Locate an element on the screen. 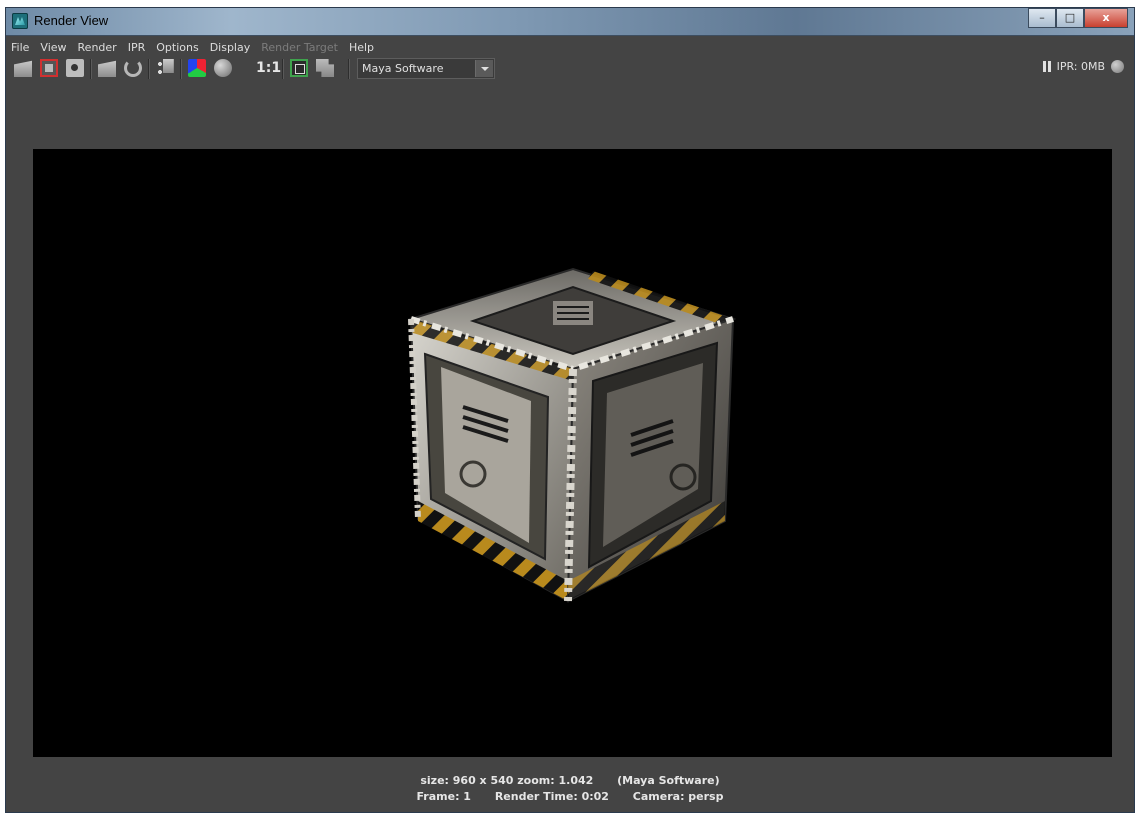  menu-help: Help is located at coordinates (362, 46).